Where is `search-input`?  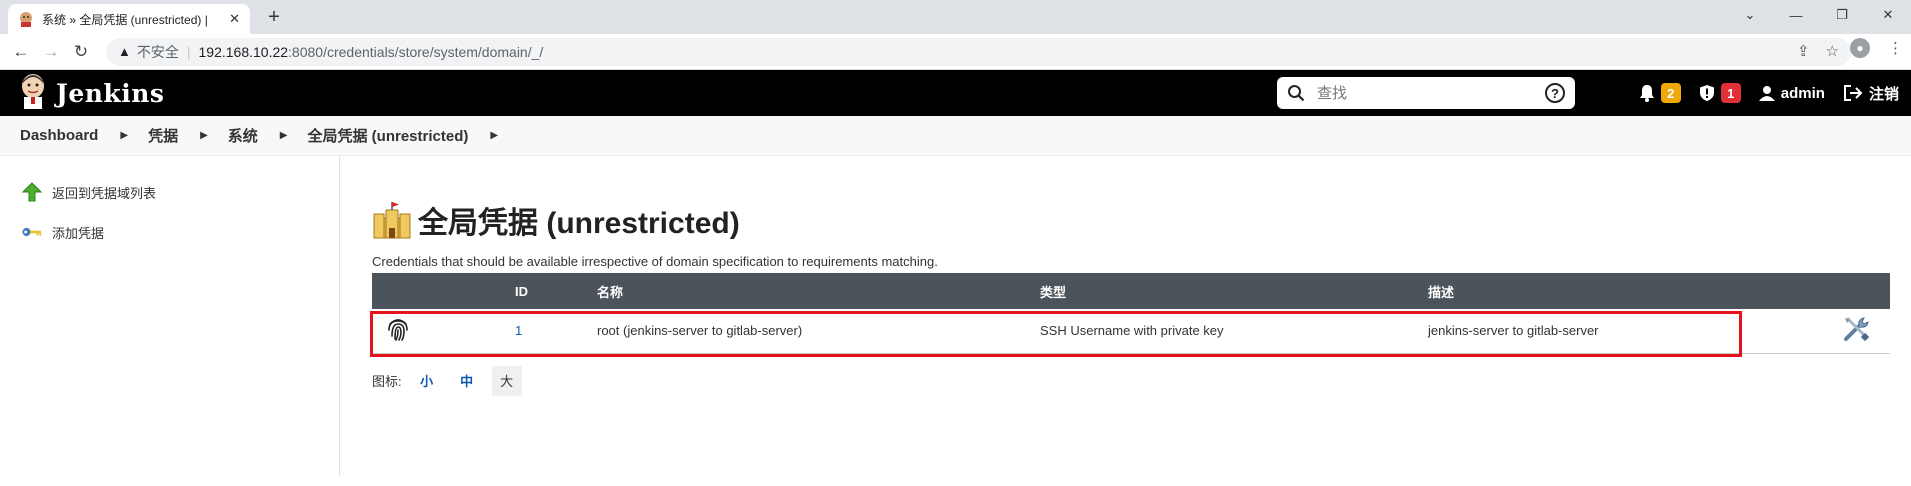
search-input is located at coordinates (1431, 93).